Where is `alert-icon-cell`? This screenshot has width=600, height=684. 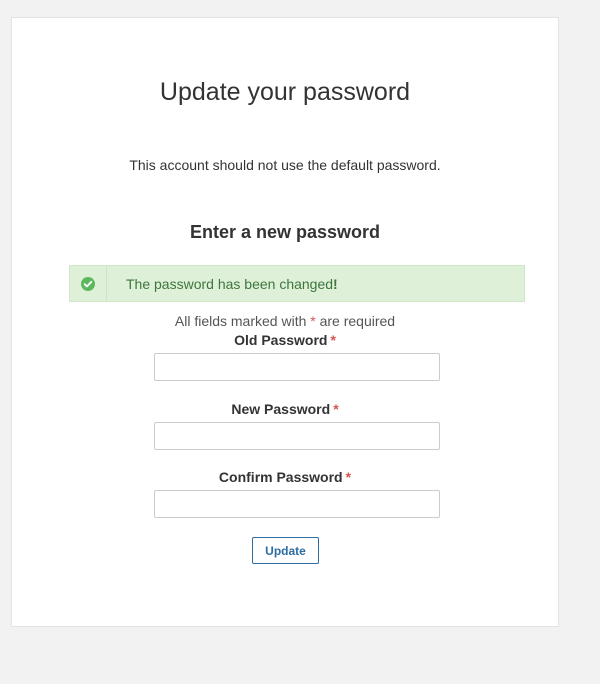 alert-icon-cell is located at coordinates (88, 283).